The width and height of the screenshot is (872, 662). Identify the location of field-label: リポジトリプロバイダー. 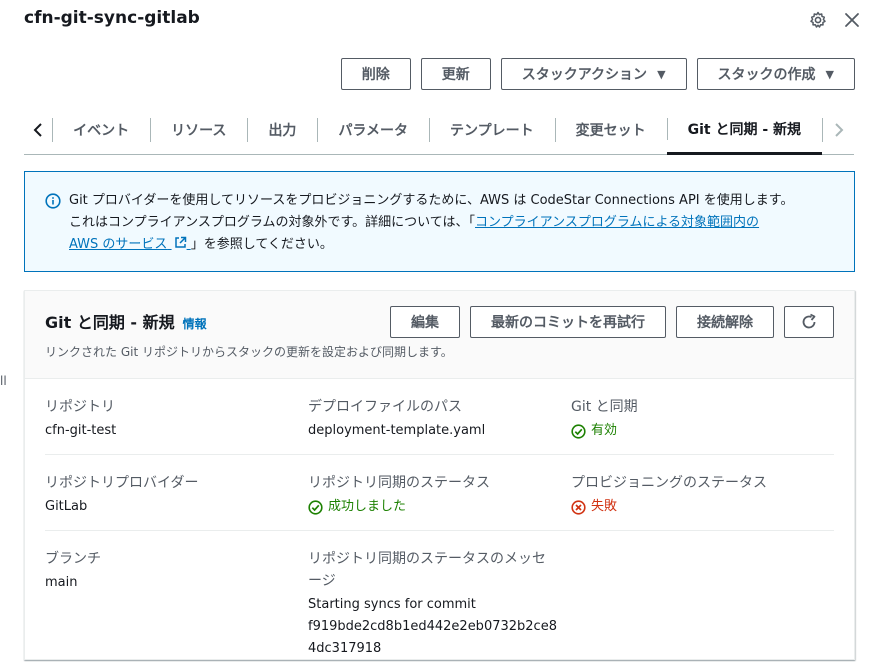
(122, 483).